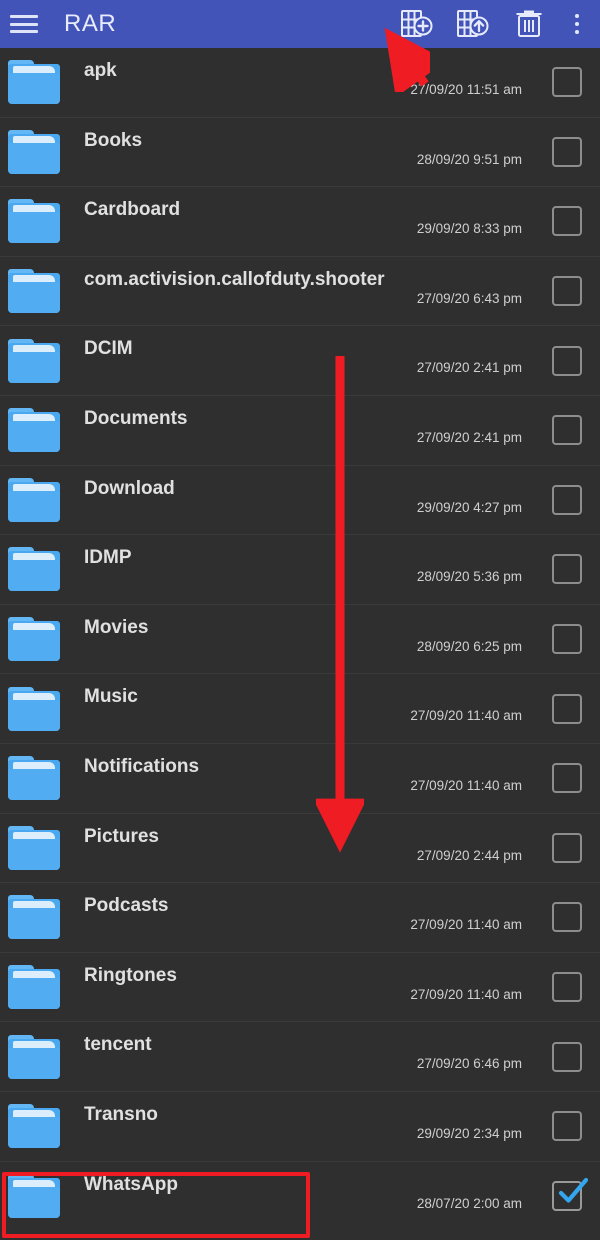 The image size is (600, 1240). I want to click on file-name: DCIM, so click(108, 349).